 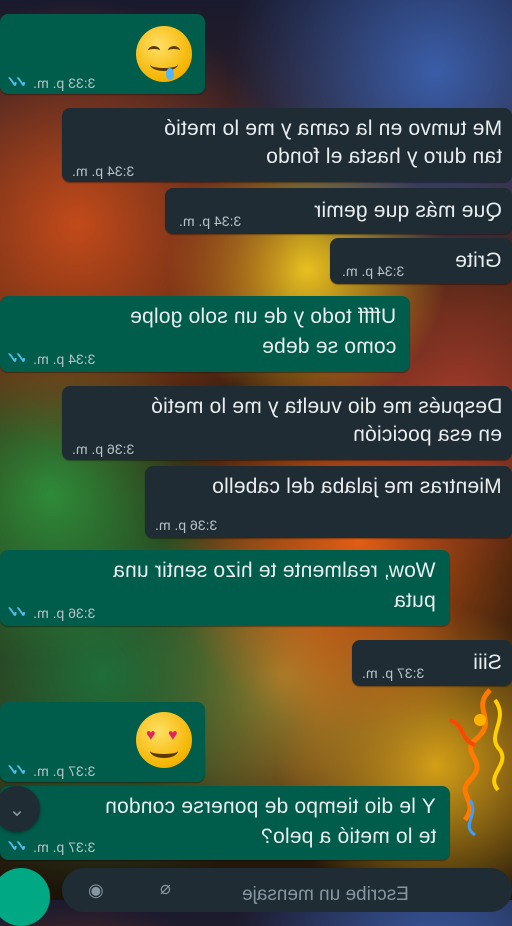 What do you see at coordinates (332, 128) in the screenshot?
I see `message-text: Me tumvo en la cama y me lo metió` at bounding box center [332, 128].